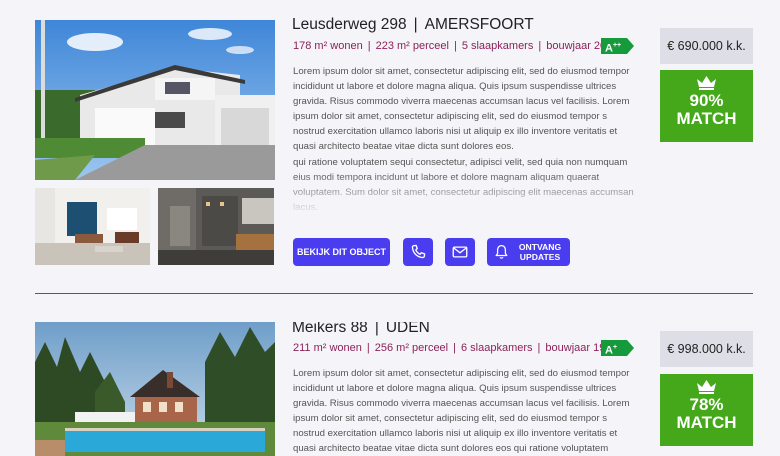  I want to click on call-button, so click(418, 252).